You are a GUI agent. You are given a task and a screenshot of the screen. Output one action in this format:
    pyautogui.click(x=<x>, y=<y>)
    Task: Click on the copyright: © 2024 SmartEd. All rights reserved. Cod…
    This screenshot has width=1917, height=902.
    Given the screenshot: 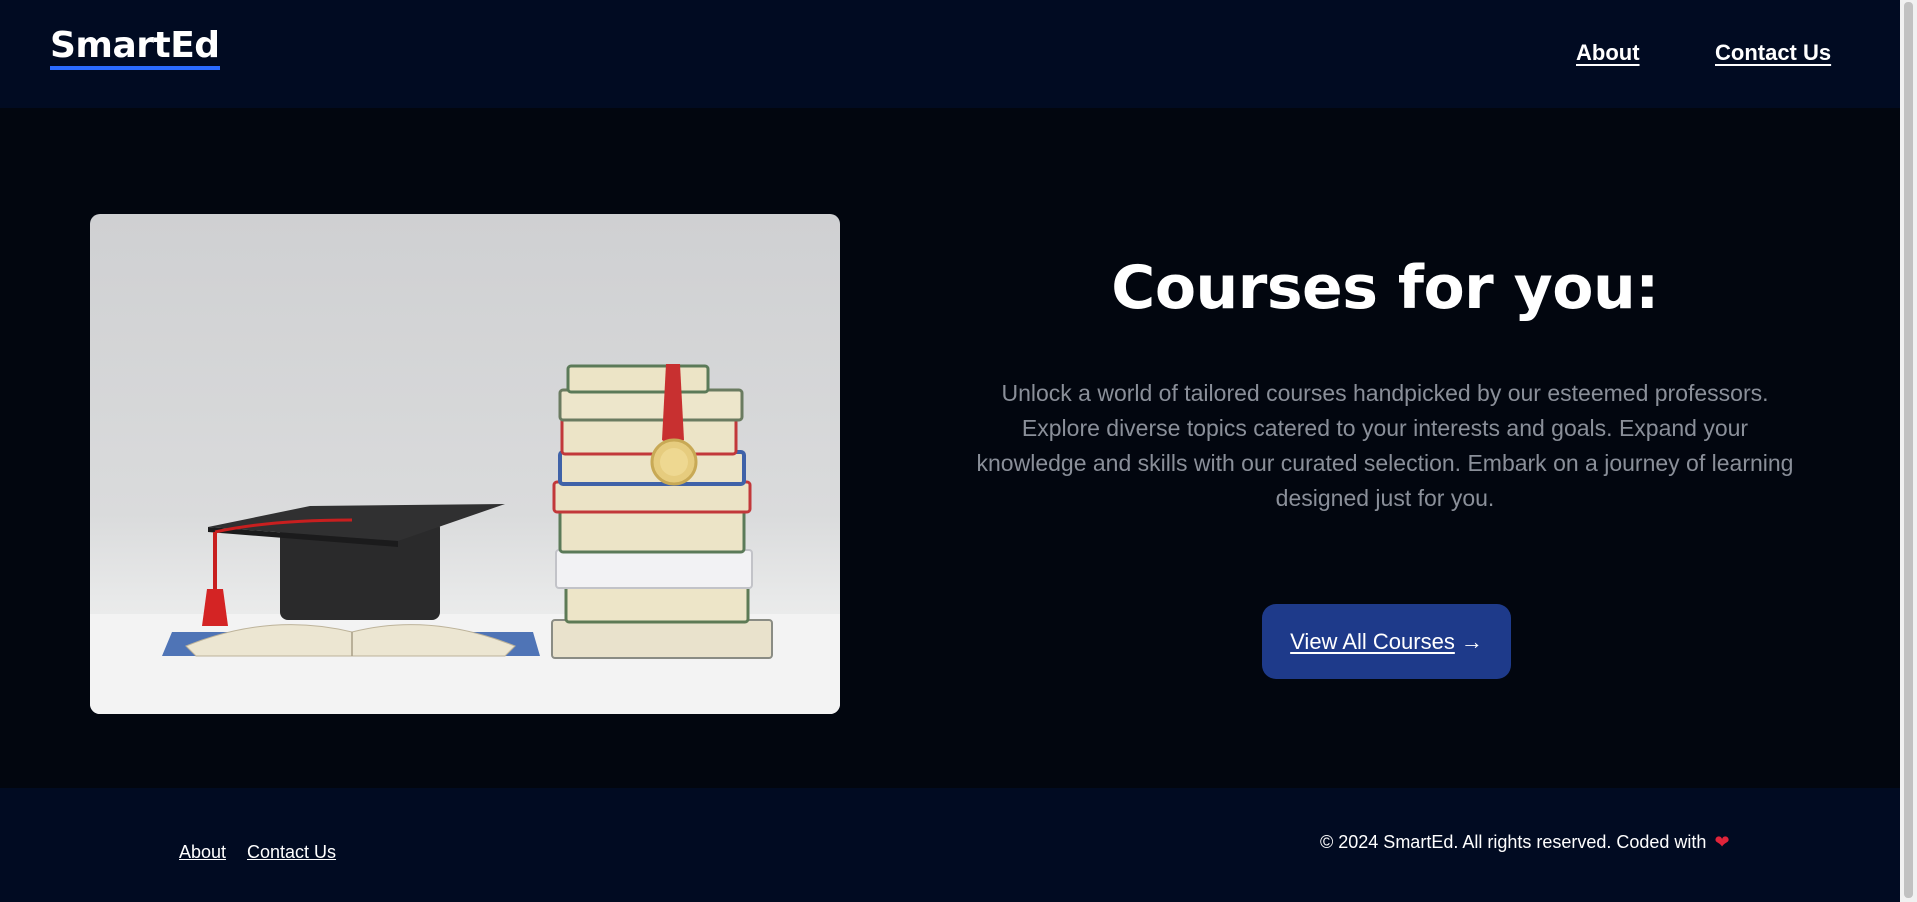 What is the action you would take?
    pyautogui.click(x=1525, y=842)
    